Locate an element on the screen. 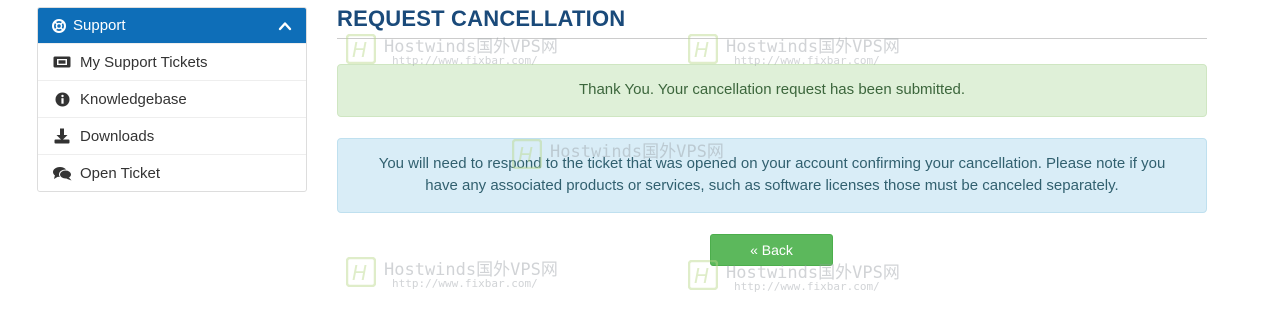  watermark-logo: H is located at coordinates (361, 272).